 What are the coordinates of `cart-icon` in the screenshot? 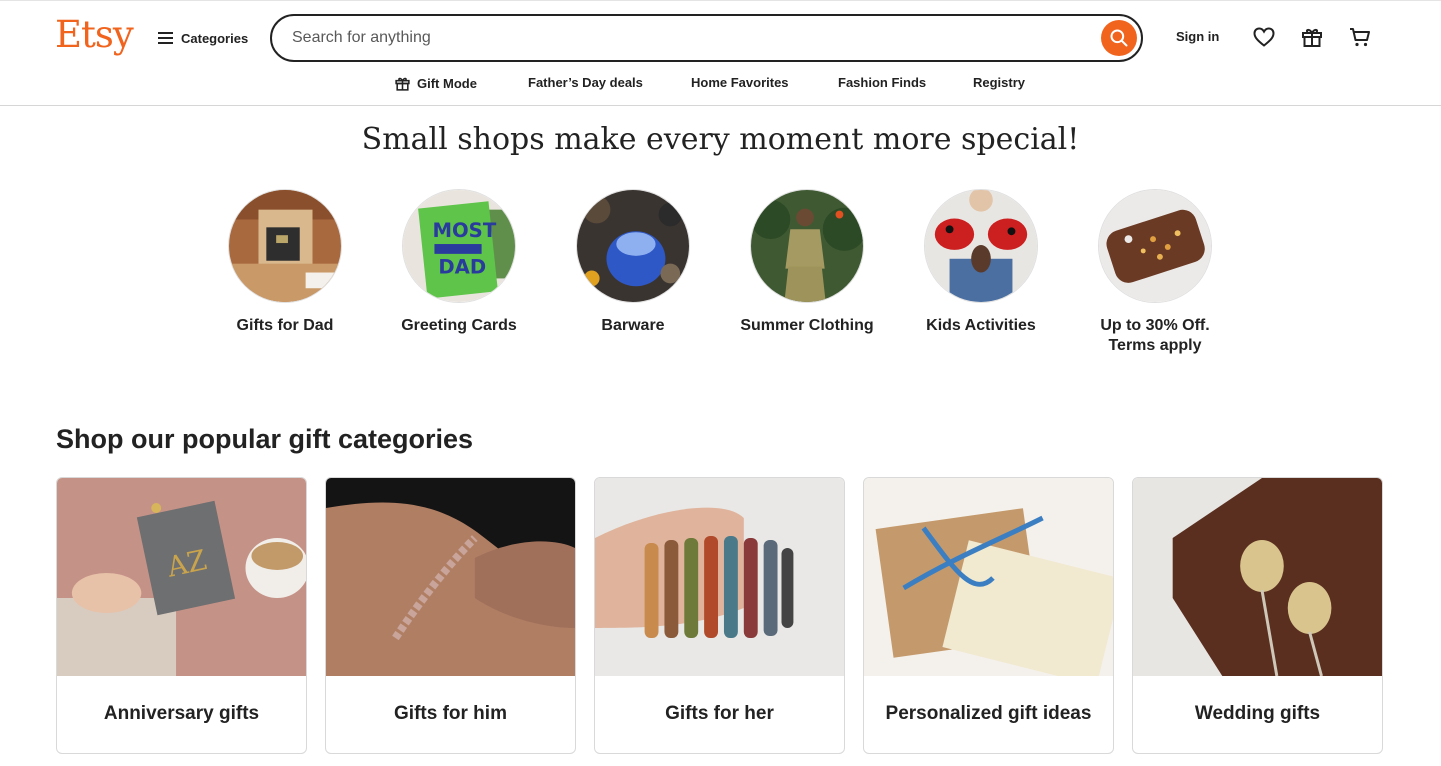 It's located at (1360, 37).